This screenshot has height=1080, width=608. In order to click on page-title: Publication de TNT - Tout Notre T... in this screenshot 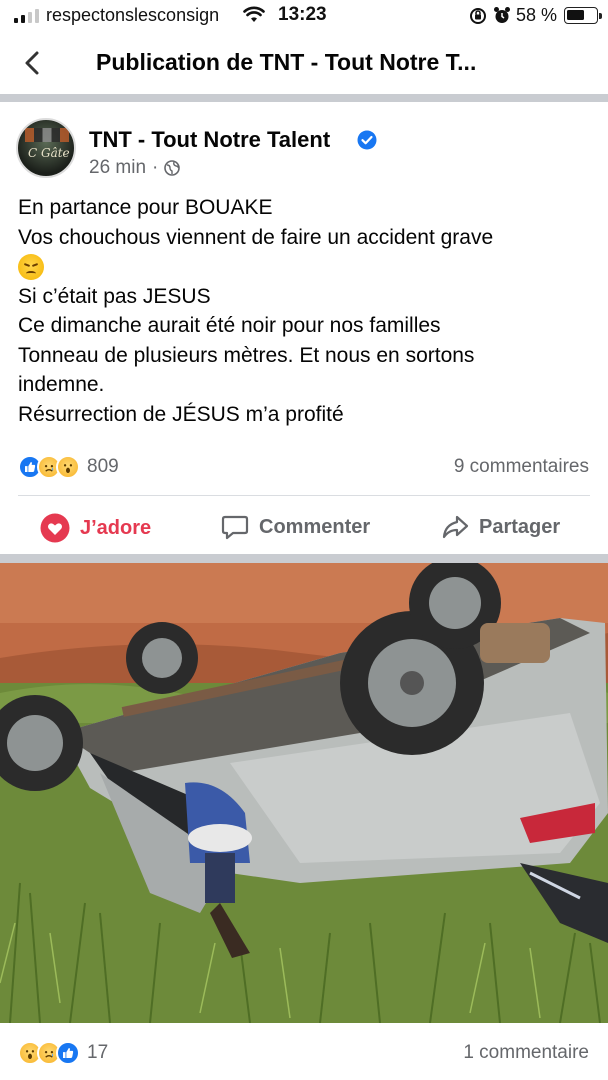, I will do `click(286, 62)`.